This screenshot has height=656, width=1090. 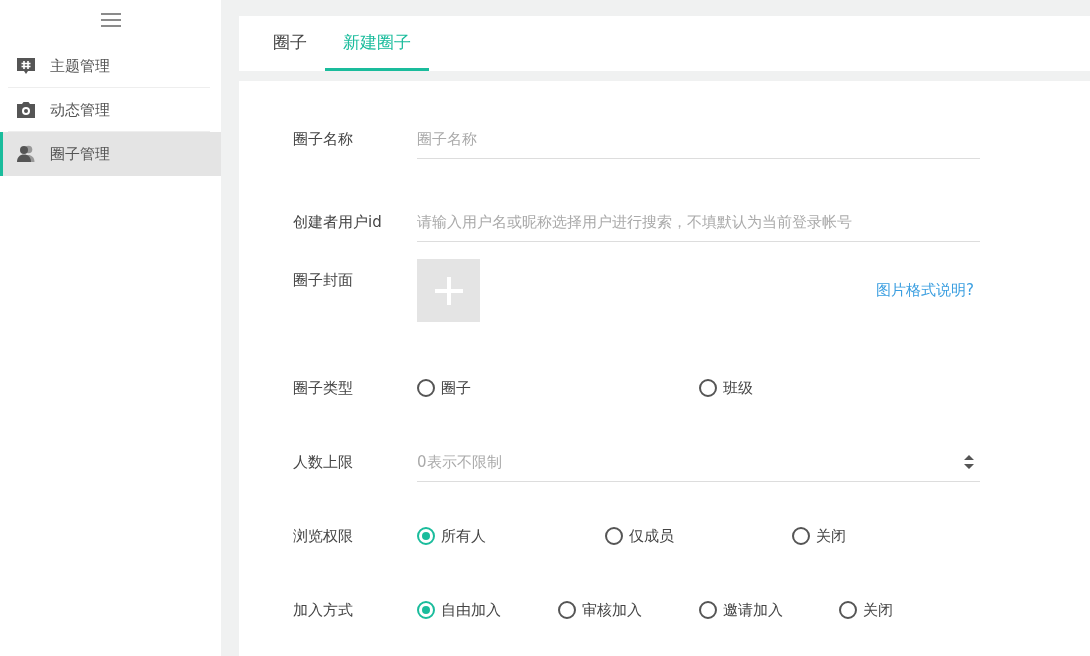 What do you see at coordinates (323, 139) in the screenshot?
I see `field-label: 圈子名称` at bounding box center [323, 139].